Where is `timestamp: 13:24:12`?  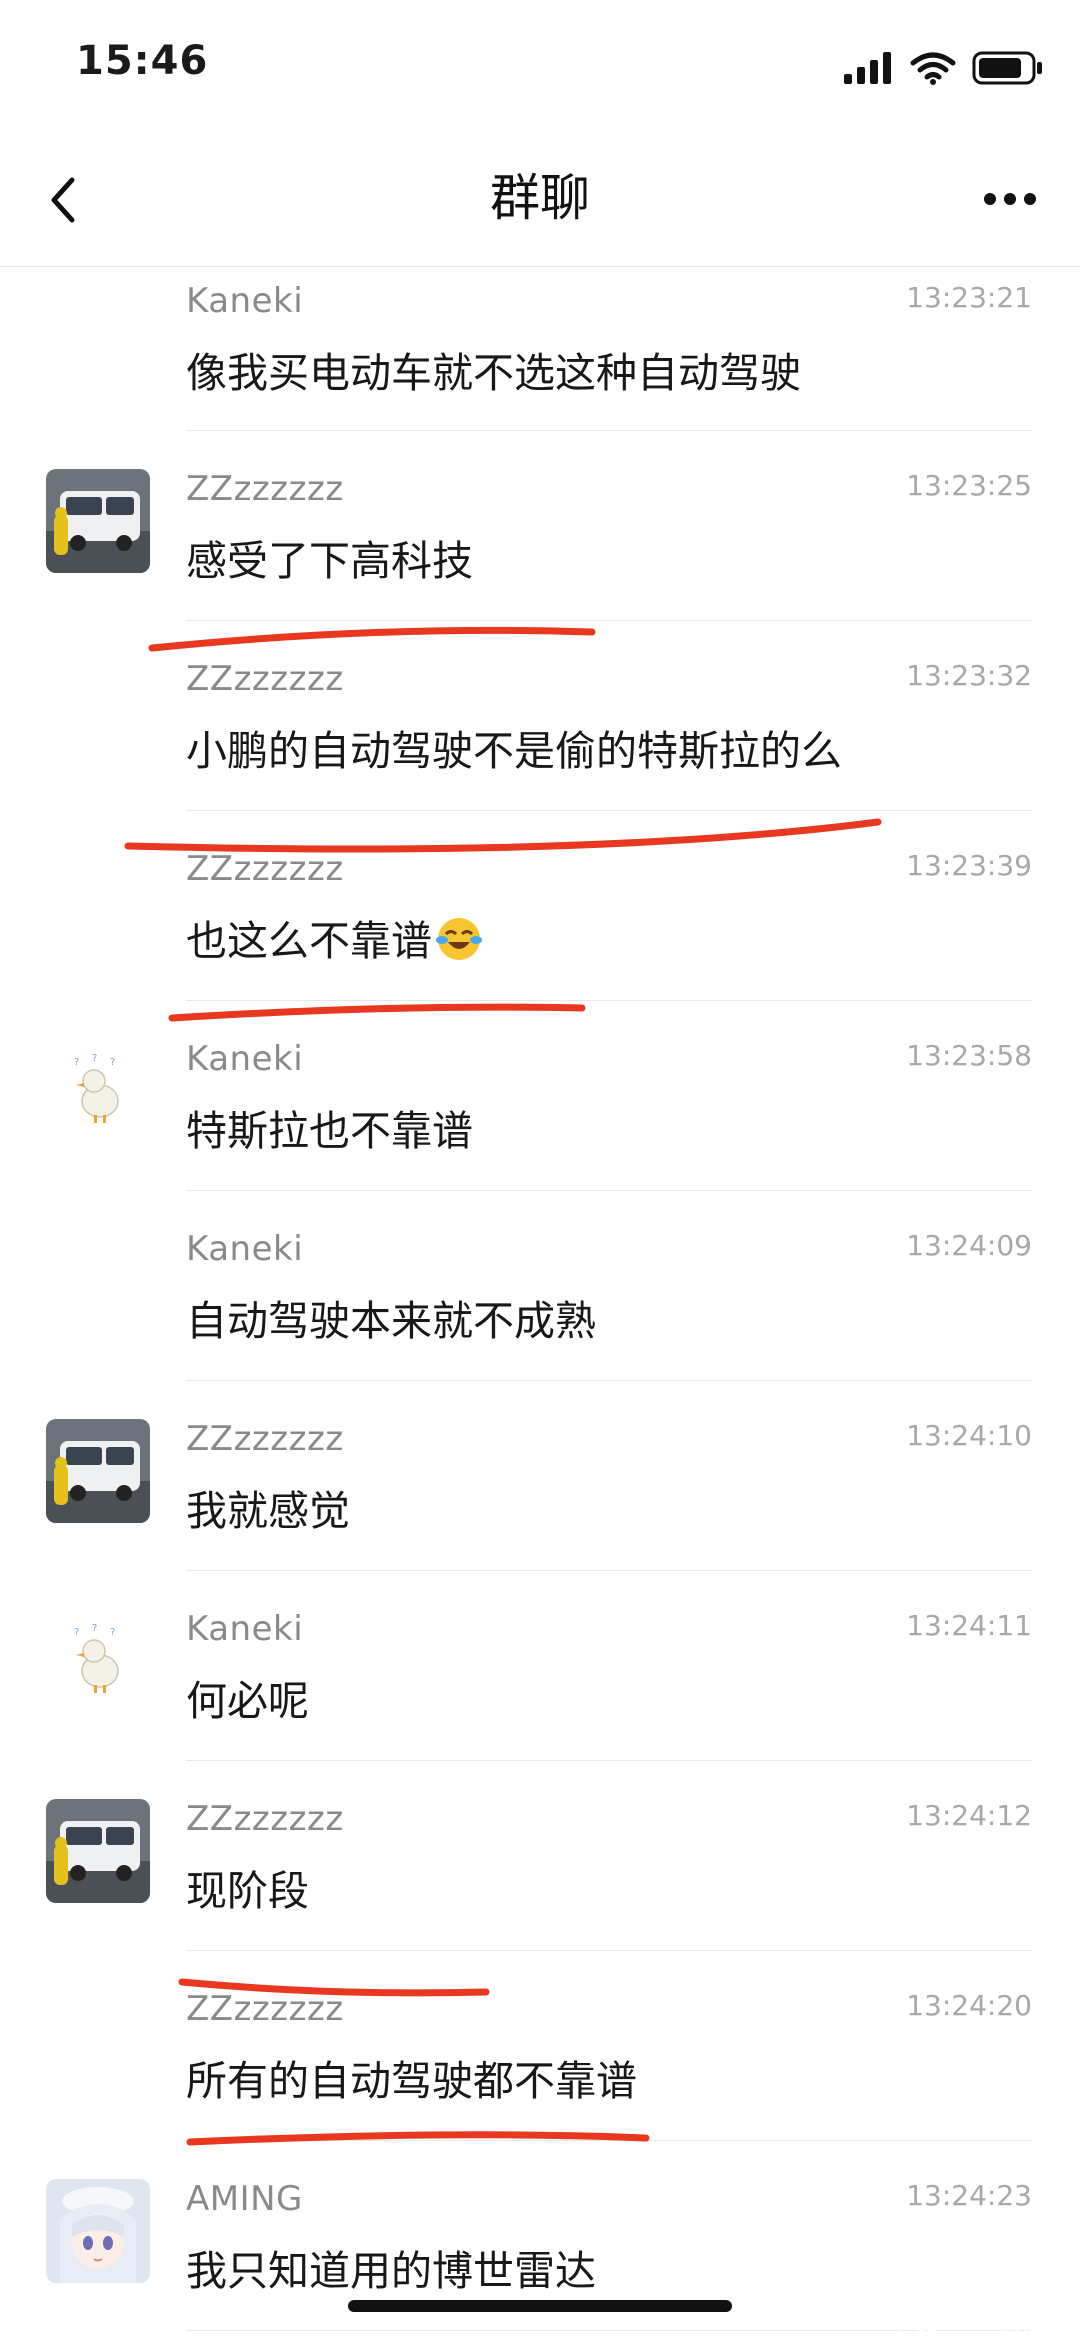
timestamp: 13:24:12 is located at coordinates (969, 1815).